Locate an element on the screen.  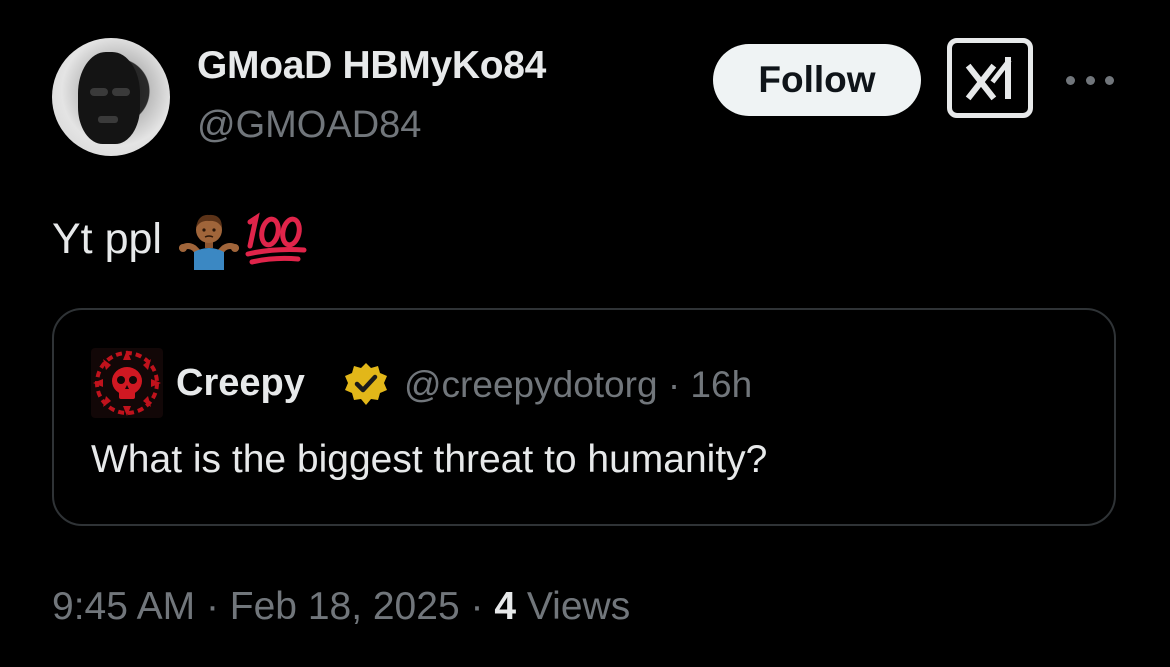
grok-icon is located at coordinates (988, 79).